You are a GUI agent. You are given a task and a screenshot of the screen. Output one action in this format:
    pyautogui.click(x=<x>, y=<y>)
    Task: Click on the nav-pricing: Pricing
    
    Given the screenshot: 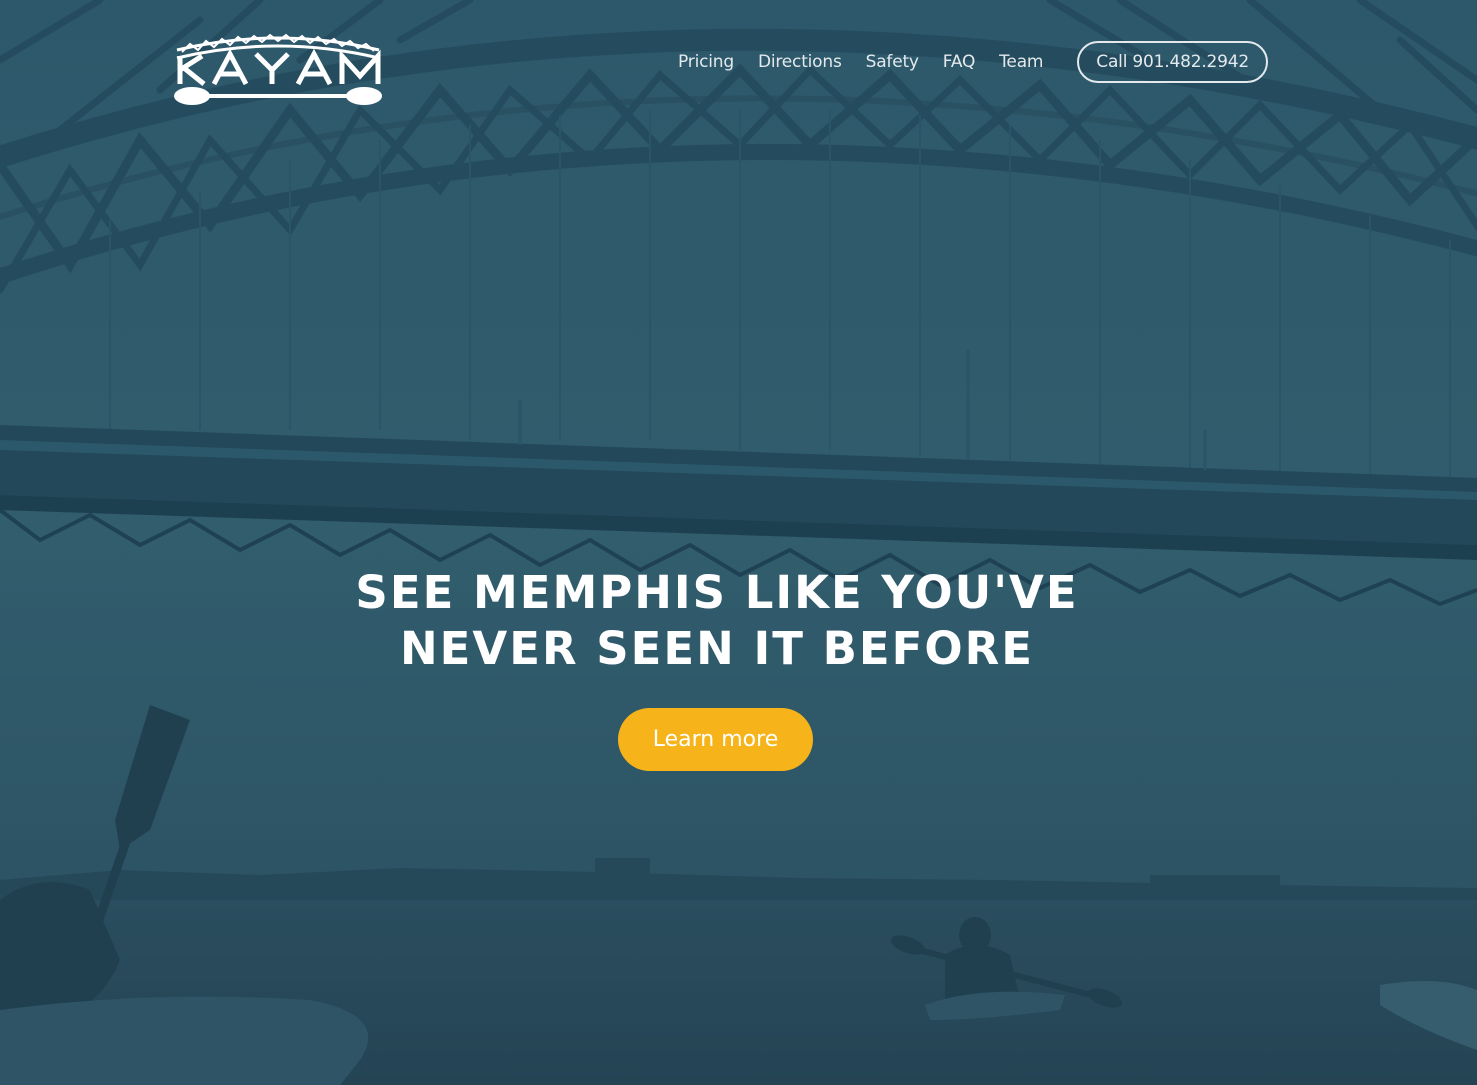 What is the action you would take?
    pyautogui.click(x=706, y=62)
    